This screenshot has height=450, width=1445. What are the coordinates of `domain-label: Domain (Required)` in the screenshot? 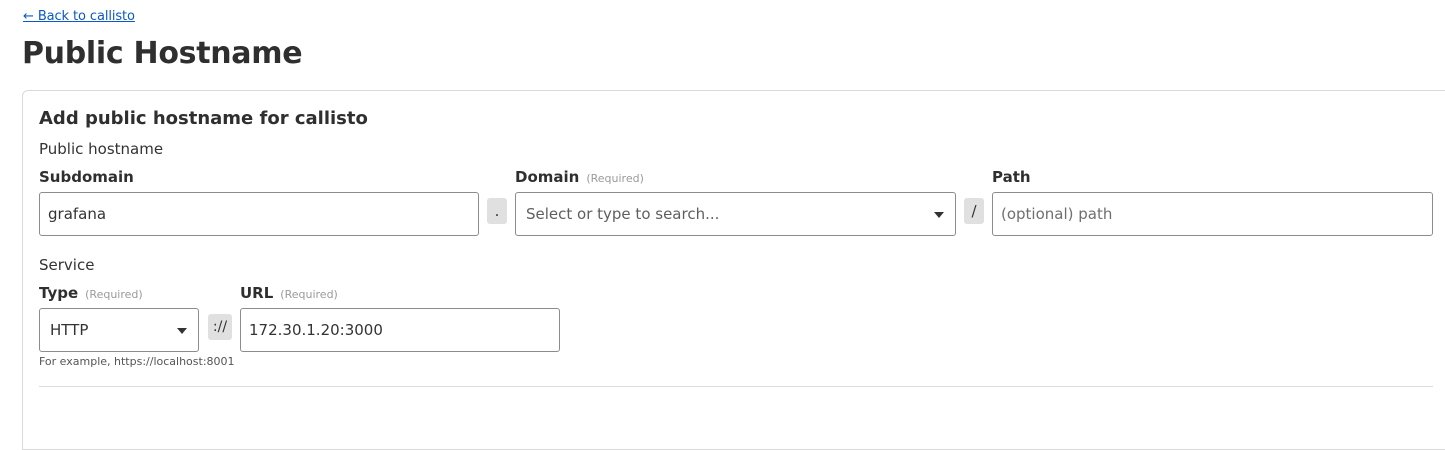 It's located at (579, 177).